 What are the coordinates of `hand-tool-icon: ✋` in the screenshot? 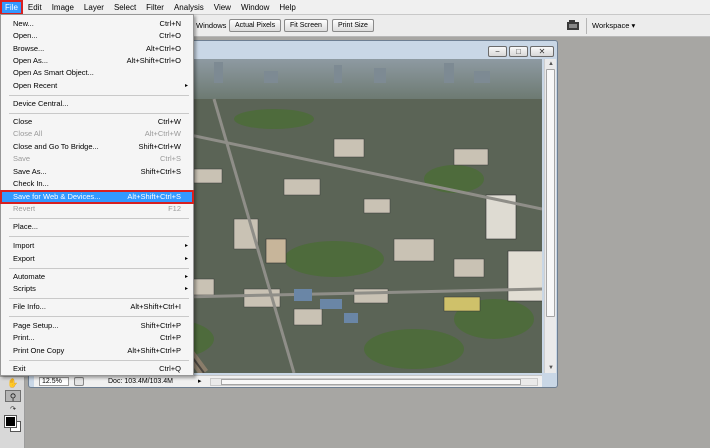 It's located at (13, 383).